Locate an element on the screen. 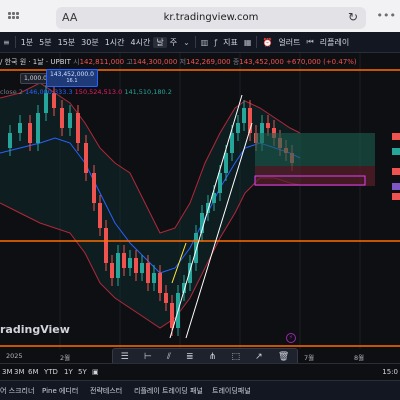  tab-pine-editor: Pine 에디터 is located at coordinates (60, 391).